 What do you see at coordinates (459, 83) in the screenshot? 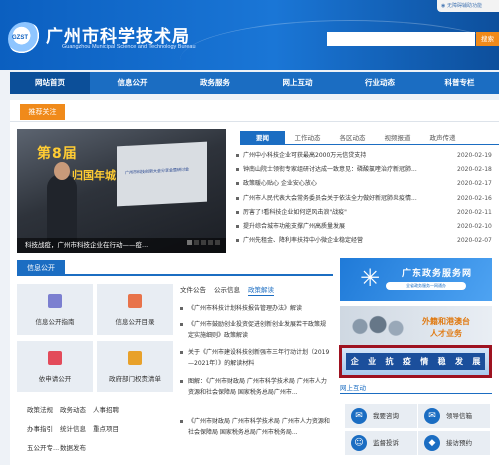
I see `nav-item: 科普专栏` at bounding box center [459, 83].